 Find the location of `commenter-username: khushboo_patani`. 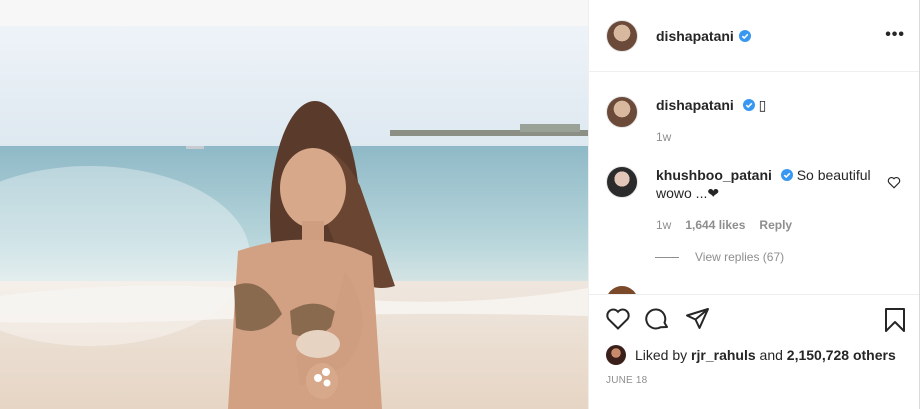

commenter-username: khushboo_patani is located at coordinates (714, 175).